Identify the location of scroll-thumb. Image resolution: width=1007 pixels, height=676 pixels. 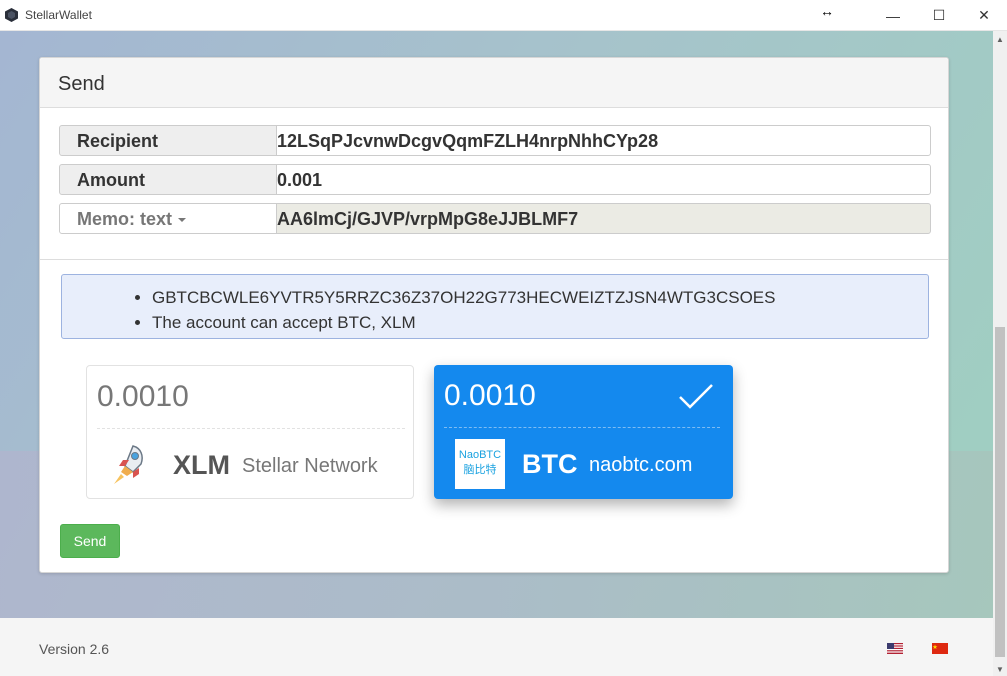
(1000, 492).